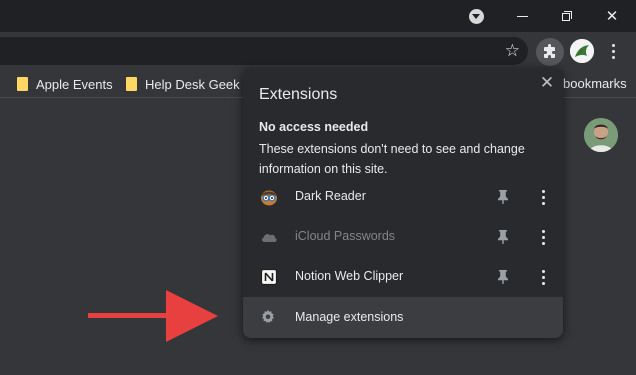 Image resolution: width=636 pixels, height=375 pixels. Describe the element at coordinates (349, 276) in the screenshot. I see `extension-name: Notion Web Clipper` at that location.